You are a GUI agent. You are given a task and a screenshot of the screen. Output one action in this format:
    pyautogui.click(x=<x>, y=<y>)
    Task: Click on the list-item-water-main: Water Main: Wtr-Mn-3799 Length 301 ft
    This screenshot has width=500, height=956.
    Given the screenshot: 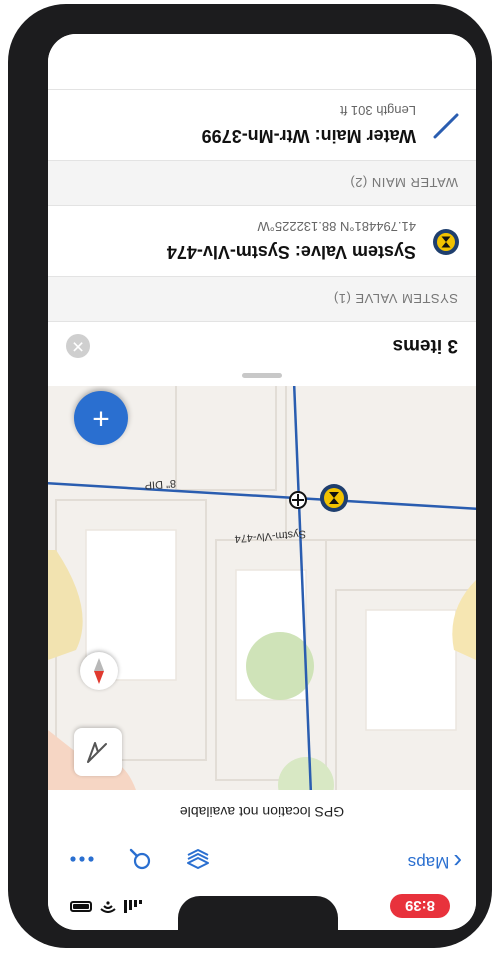 What is the action you would take?
    pyautogui.click(x=262, y=124)
    